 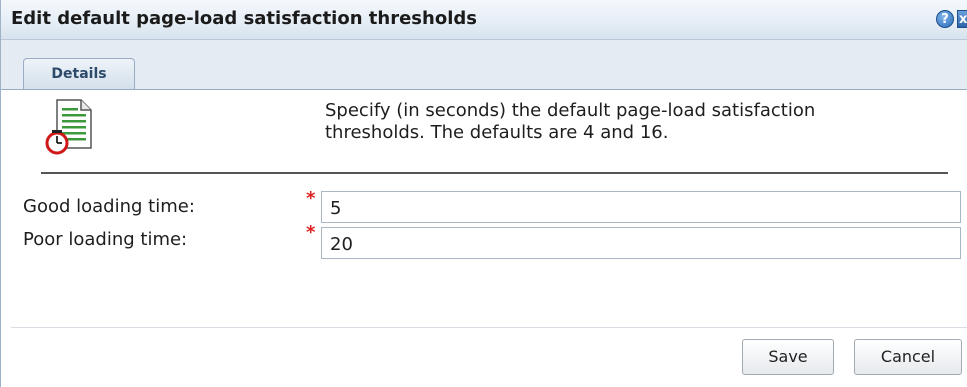 I want to click on document-clock-icon, so click(x=68, y=127).